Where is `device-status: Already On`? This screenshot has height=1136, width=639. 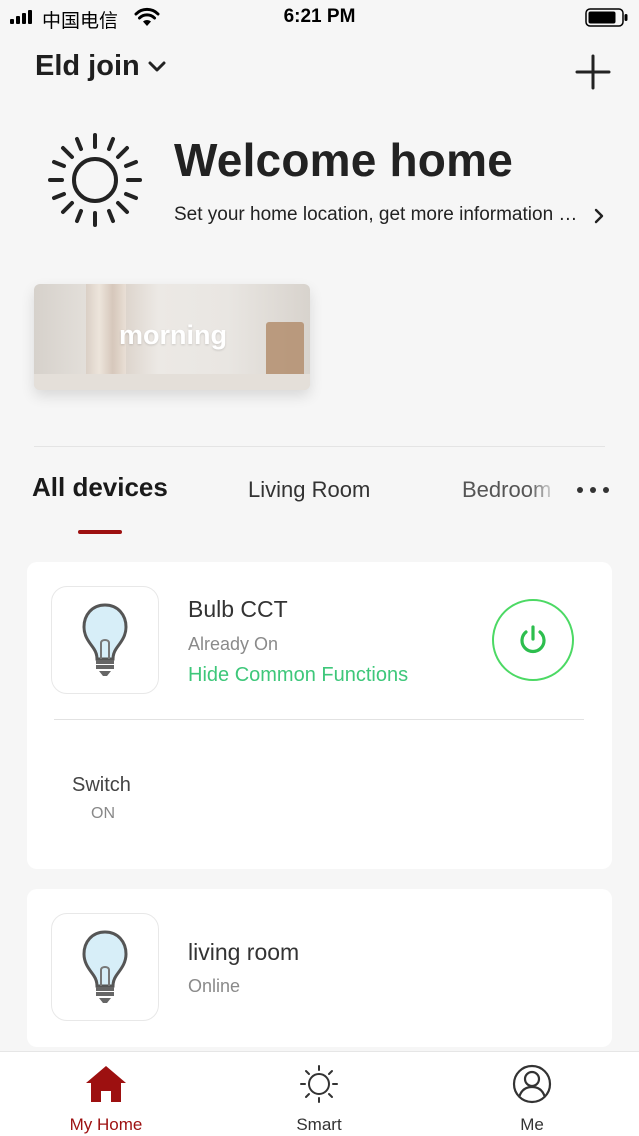
device-status: Already On is located at coordinates (233, 644).